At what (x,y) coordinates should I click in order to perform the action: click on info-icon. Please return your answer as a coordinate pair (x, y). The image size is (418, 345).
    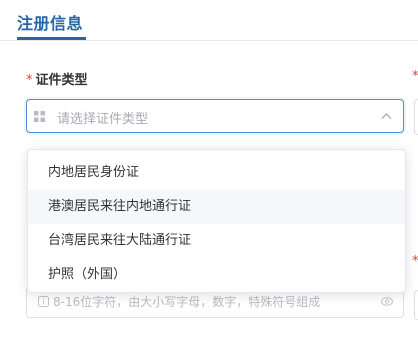
    Looking at the image, I should click on (43, 301).